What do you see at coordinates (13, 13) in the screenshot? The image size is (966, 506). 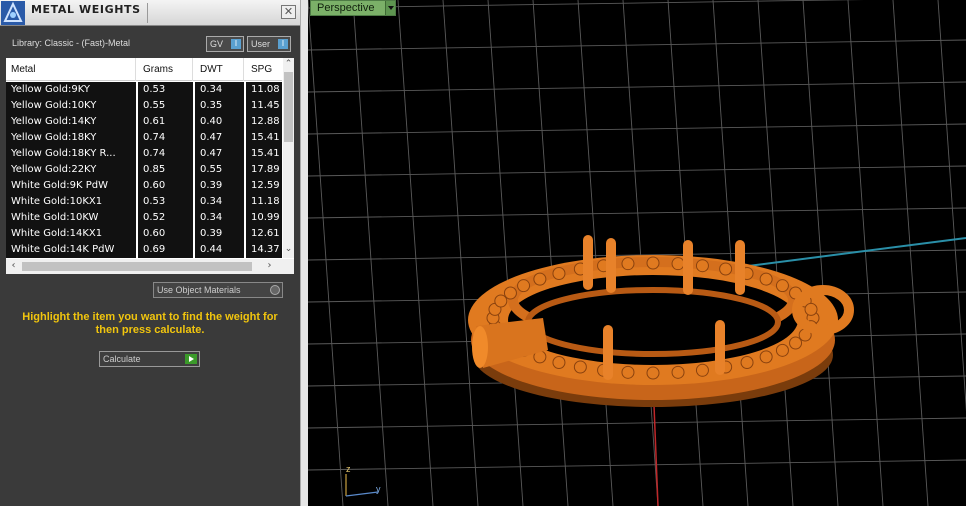 I see `app-logo-icon` at bounding box center [13, 13].